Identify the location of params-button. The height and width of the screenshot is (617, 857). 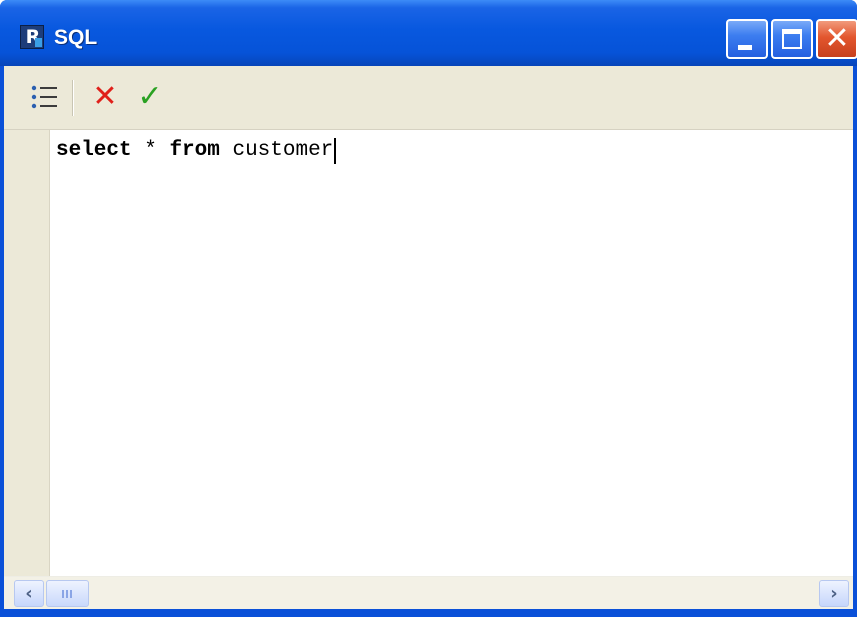
(45, 97).